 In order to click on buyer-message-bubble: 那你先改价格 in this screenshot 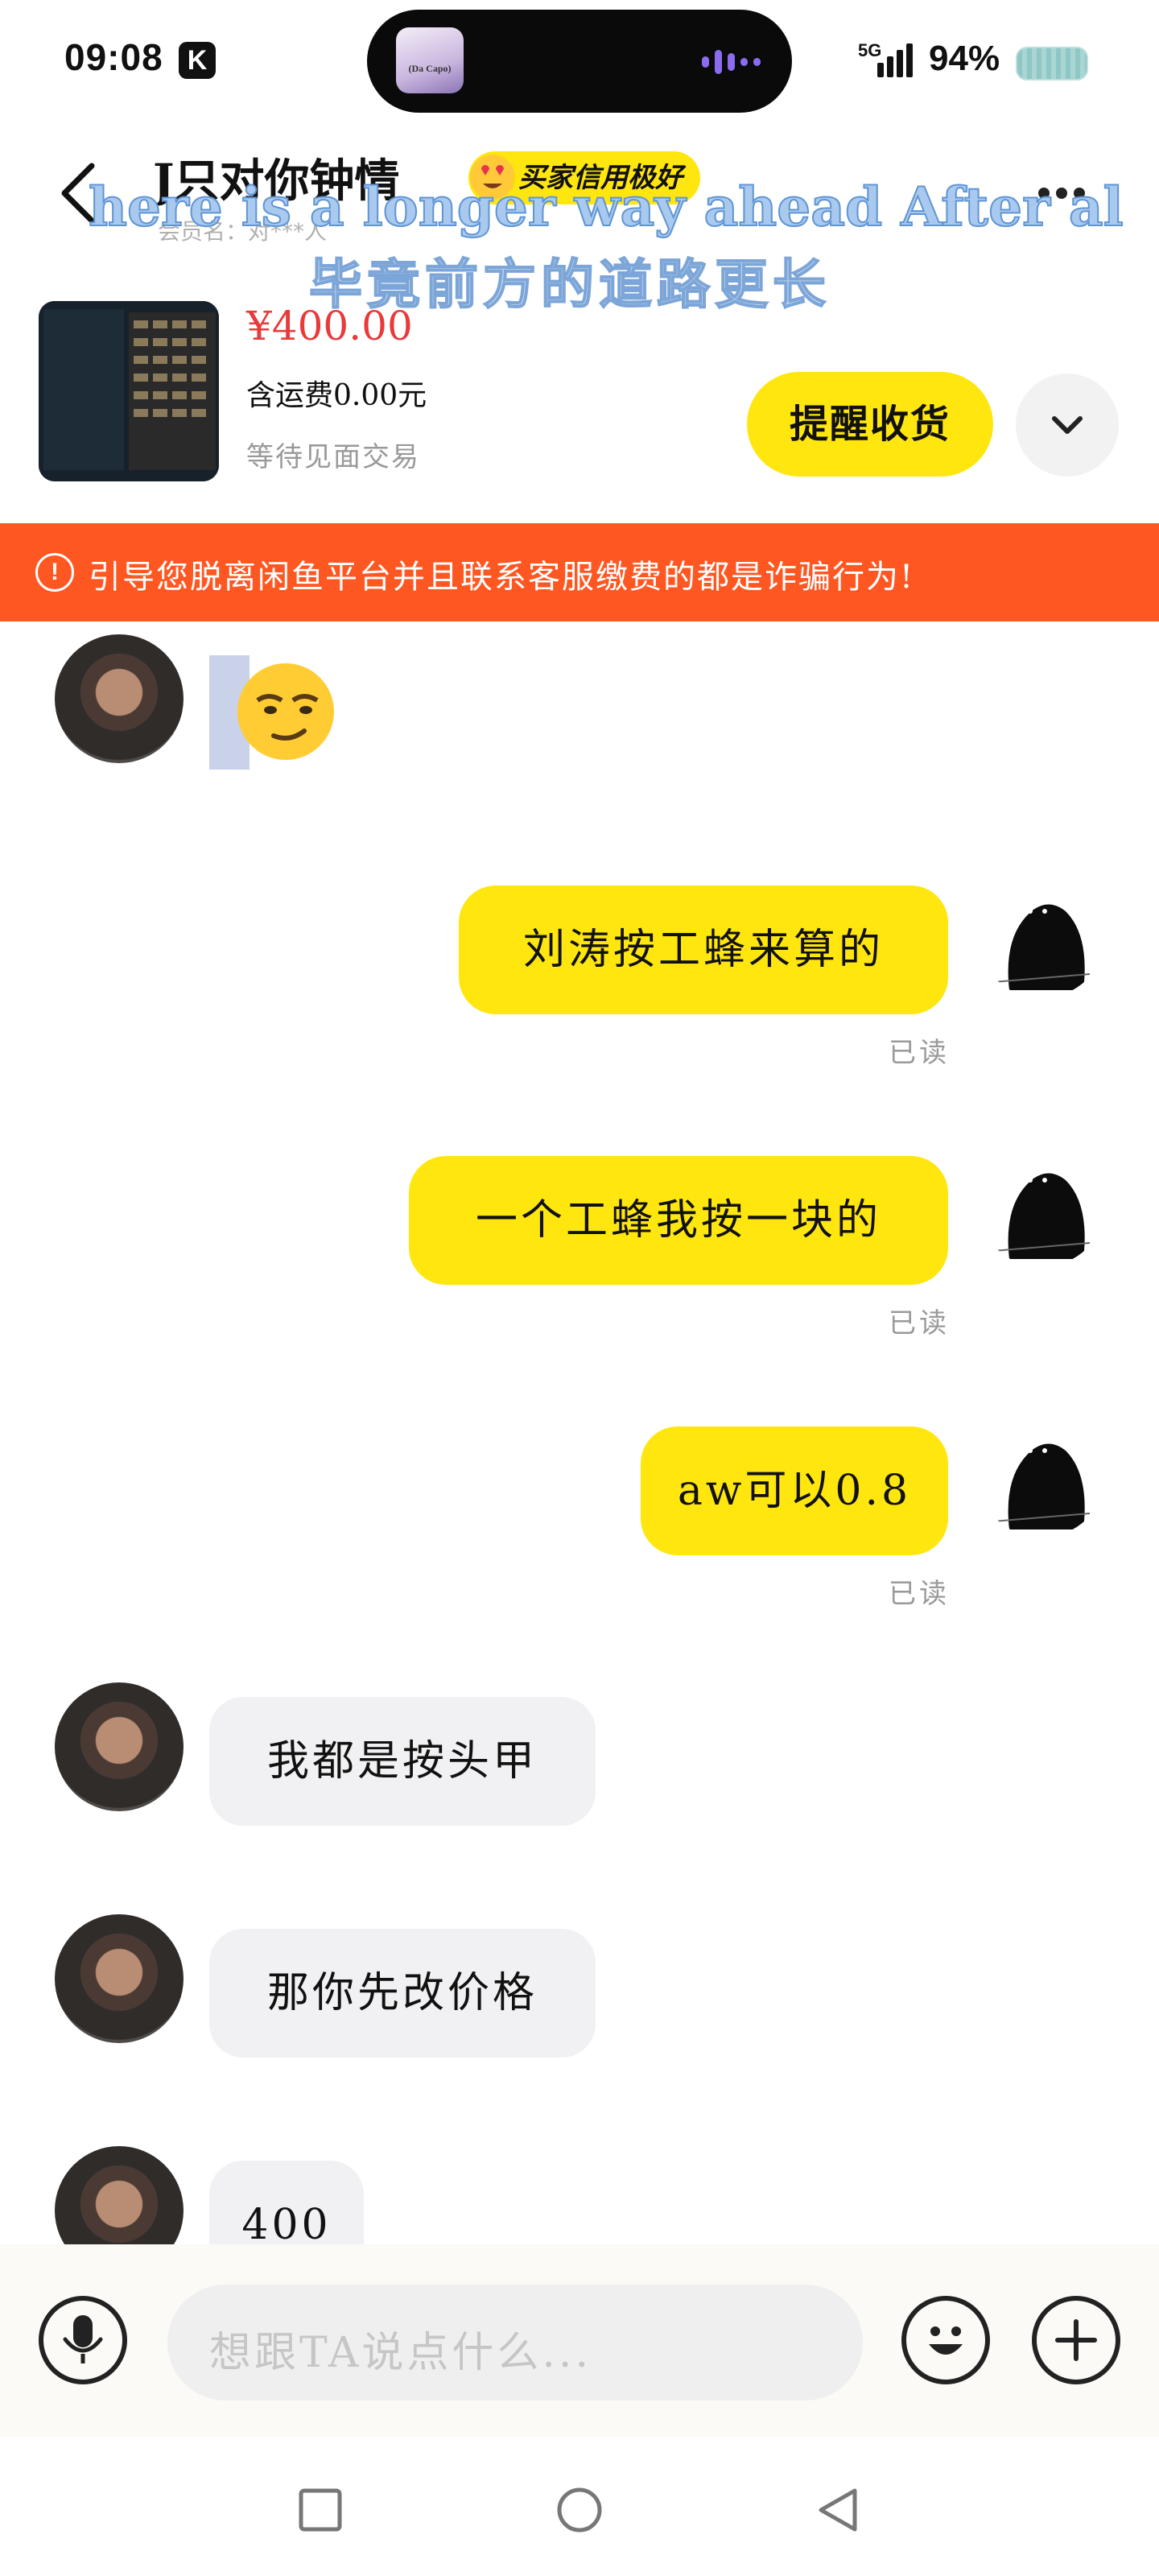, I will do `click(402, 1993)`.